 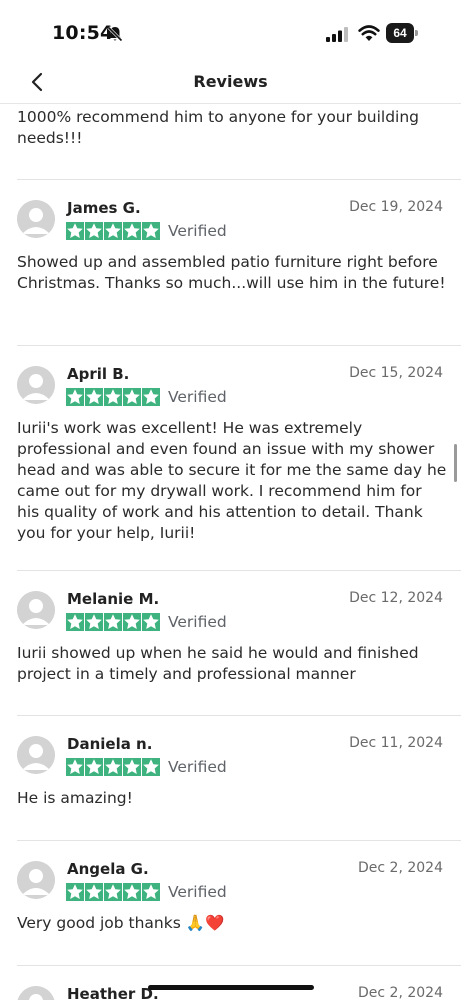 I want to click on wifi-icon, so click(x=369, y=33).